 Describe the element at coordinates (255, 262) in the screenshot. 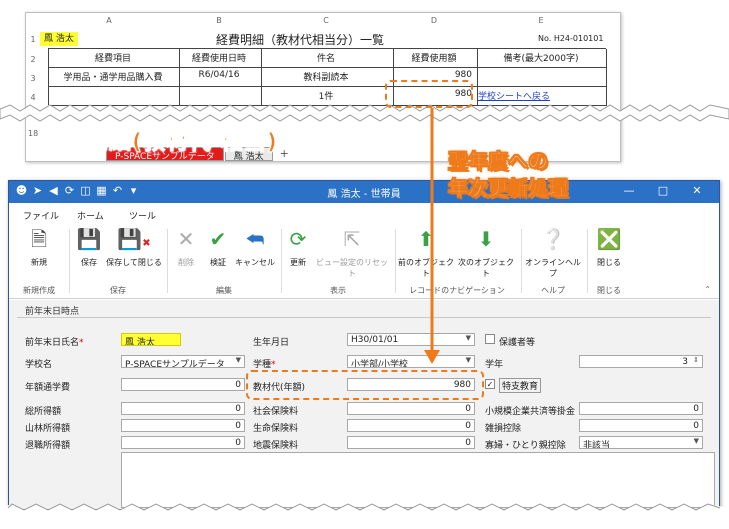

I see `cancel-button-label: キャンセル` at that location.